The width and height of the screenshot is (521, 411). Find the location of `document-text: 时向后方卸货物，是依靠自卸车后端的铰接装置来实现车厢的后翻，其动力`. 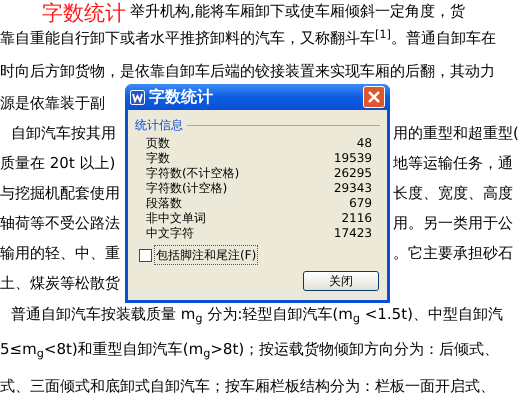

document-text: 时向后方卸货物，是依靠自卸车后端的铰接装置来实现车厢的后翻，其动力 is located at coordinates (247, 71).